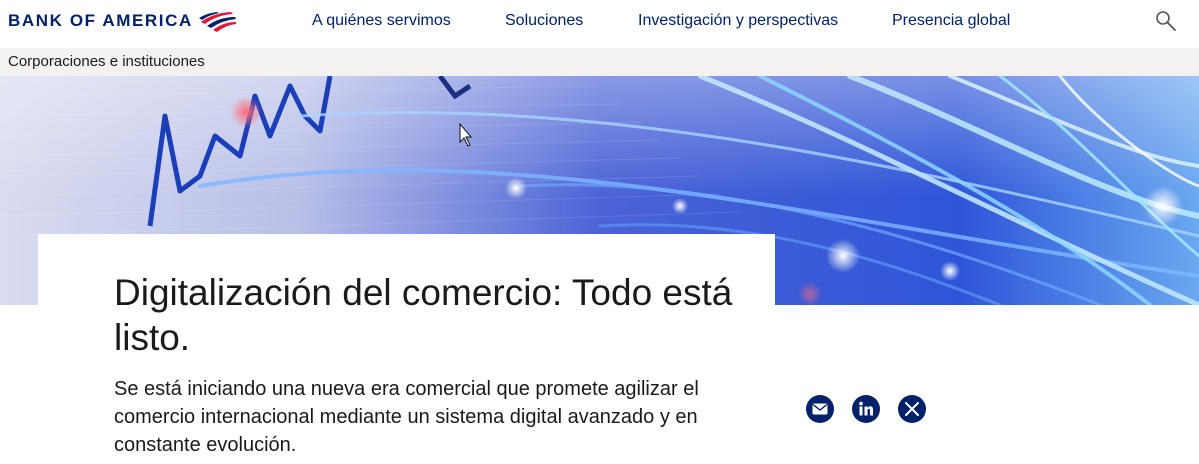  I want to click on x-icon, so click(912, 409).